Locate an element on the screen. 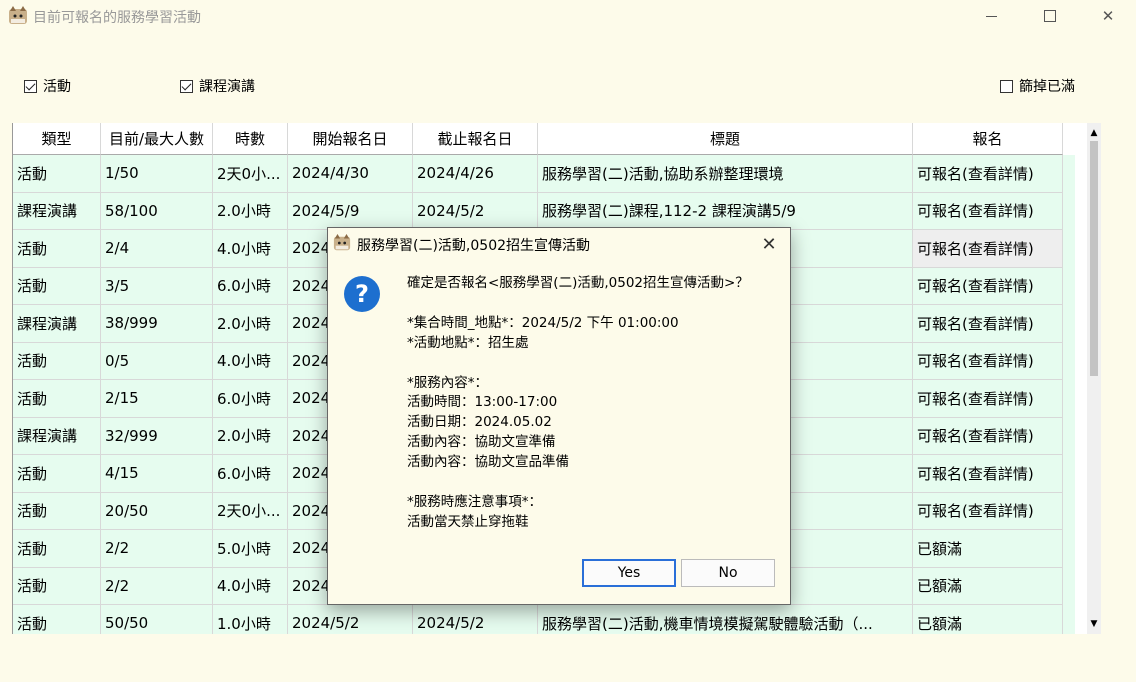  maximize-icon is located at coordinates (1050, 16).